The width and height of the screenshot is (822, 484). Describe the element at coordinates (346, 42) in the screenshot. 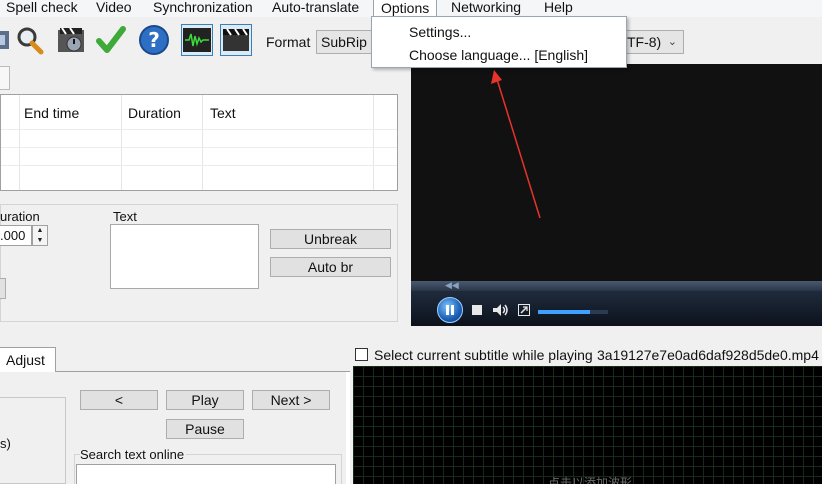

I see `format-select: SubRip (` at that location.